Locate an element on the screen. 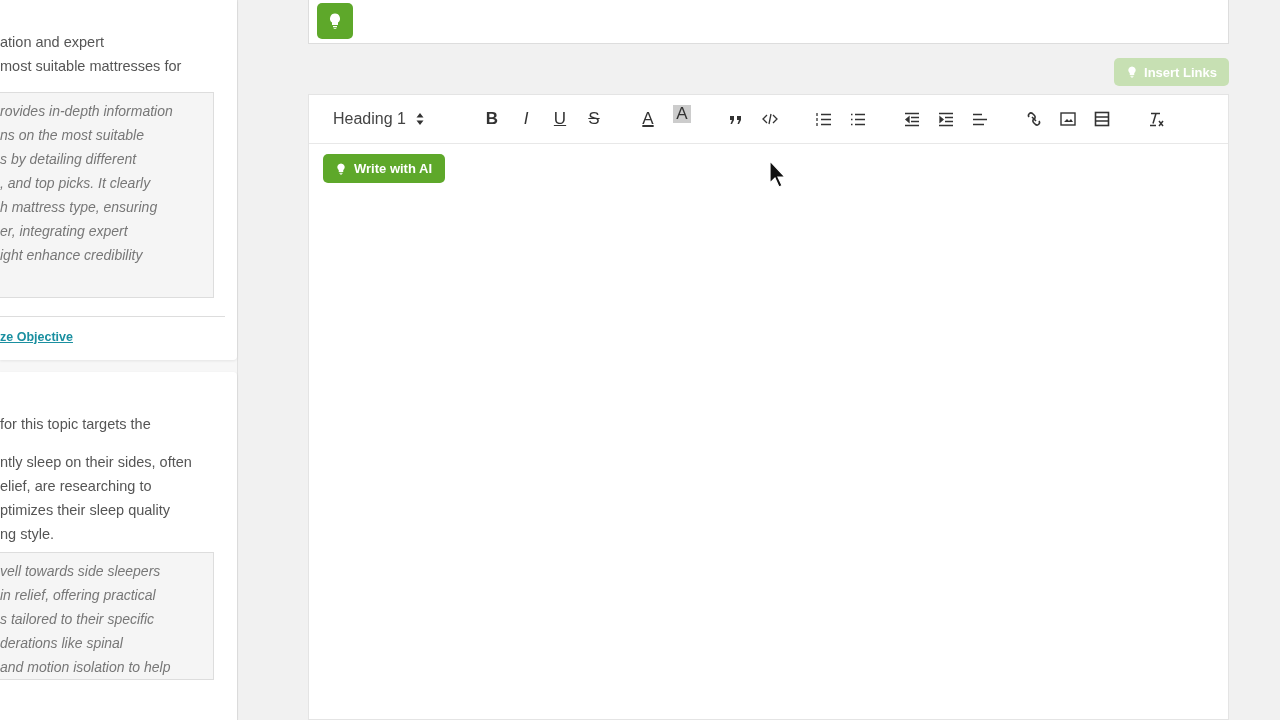 The height and width of the screenshot is (720, 1280). bold-button: B is located at coordinates (492, 119).